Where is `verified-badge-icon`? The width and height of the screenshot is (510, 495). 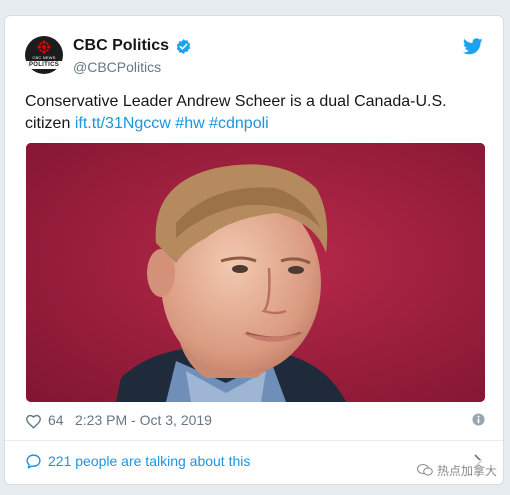 verified-badge-icon is located at coordinates (183, 46).